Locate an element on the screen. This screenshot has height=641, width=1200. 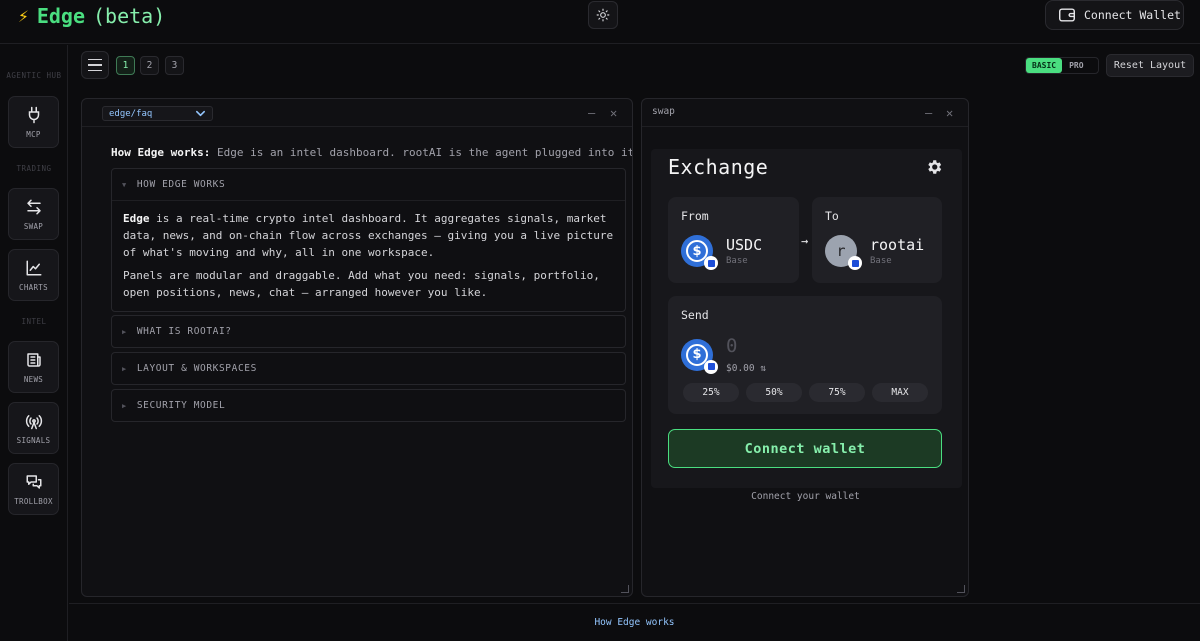
sidebar-item-trollbox: TROLLBOX is located at coordinates (33, 489).